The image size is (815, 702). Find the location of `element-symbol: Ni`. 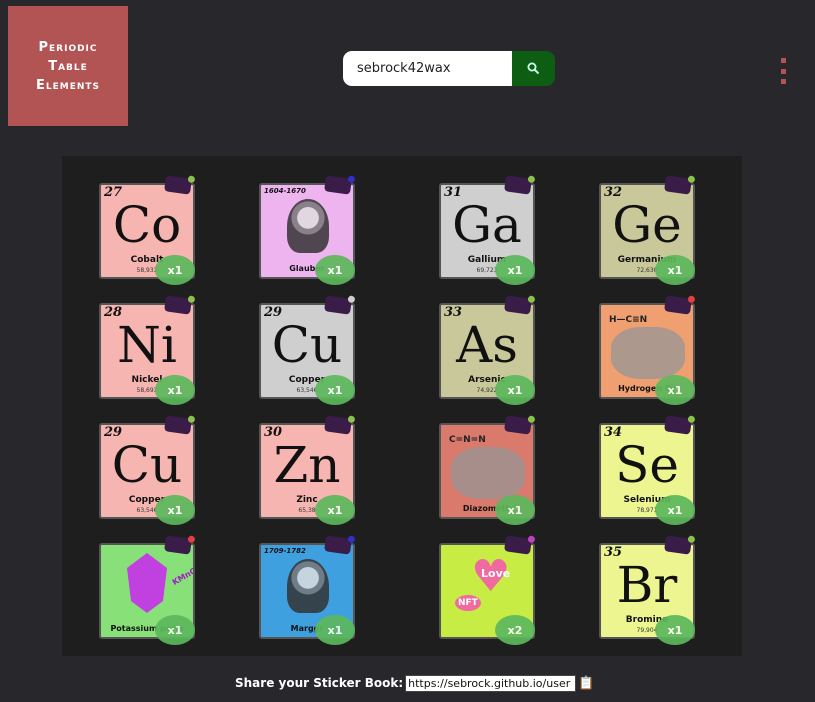

element-symbol: Ni is located at coordinates (147, 345).